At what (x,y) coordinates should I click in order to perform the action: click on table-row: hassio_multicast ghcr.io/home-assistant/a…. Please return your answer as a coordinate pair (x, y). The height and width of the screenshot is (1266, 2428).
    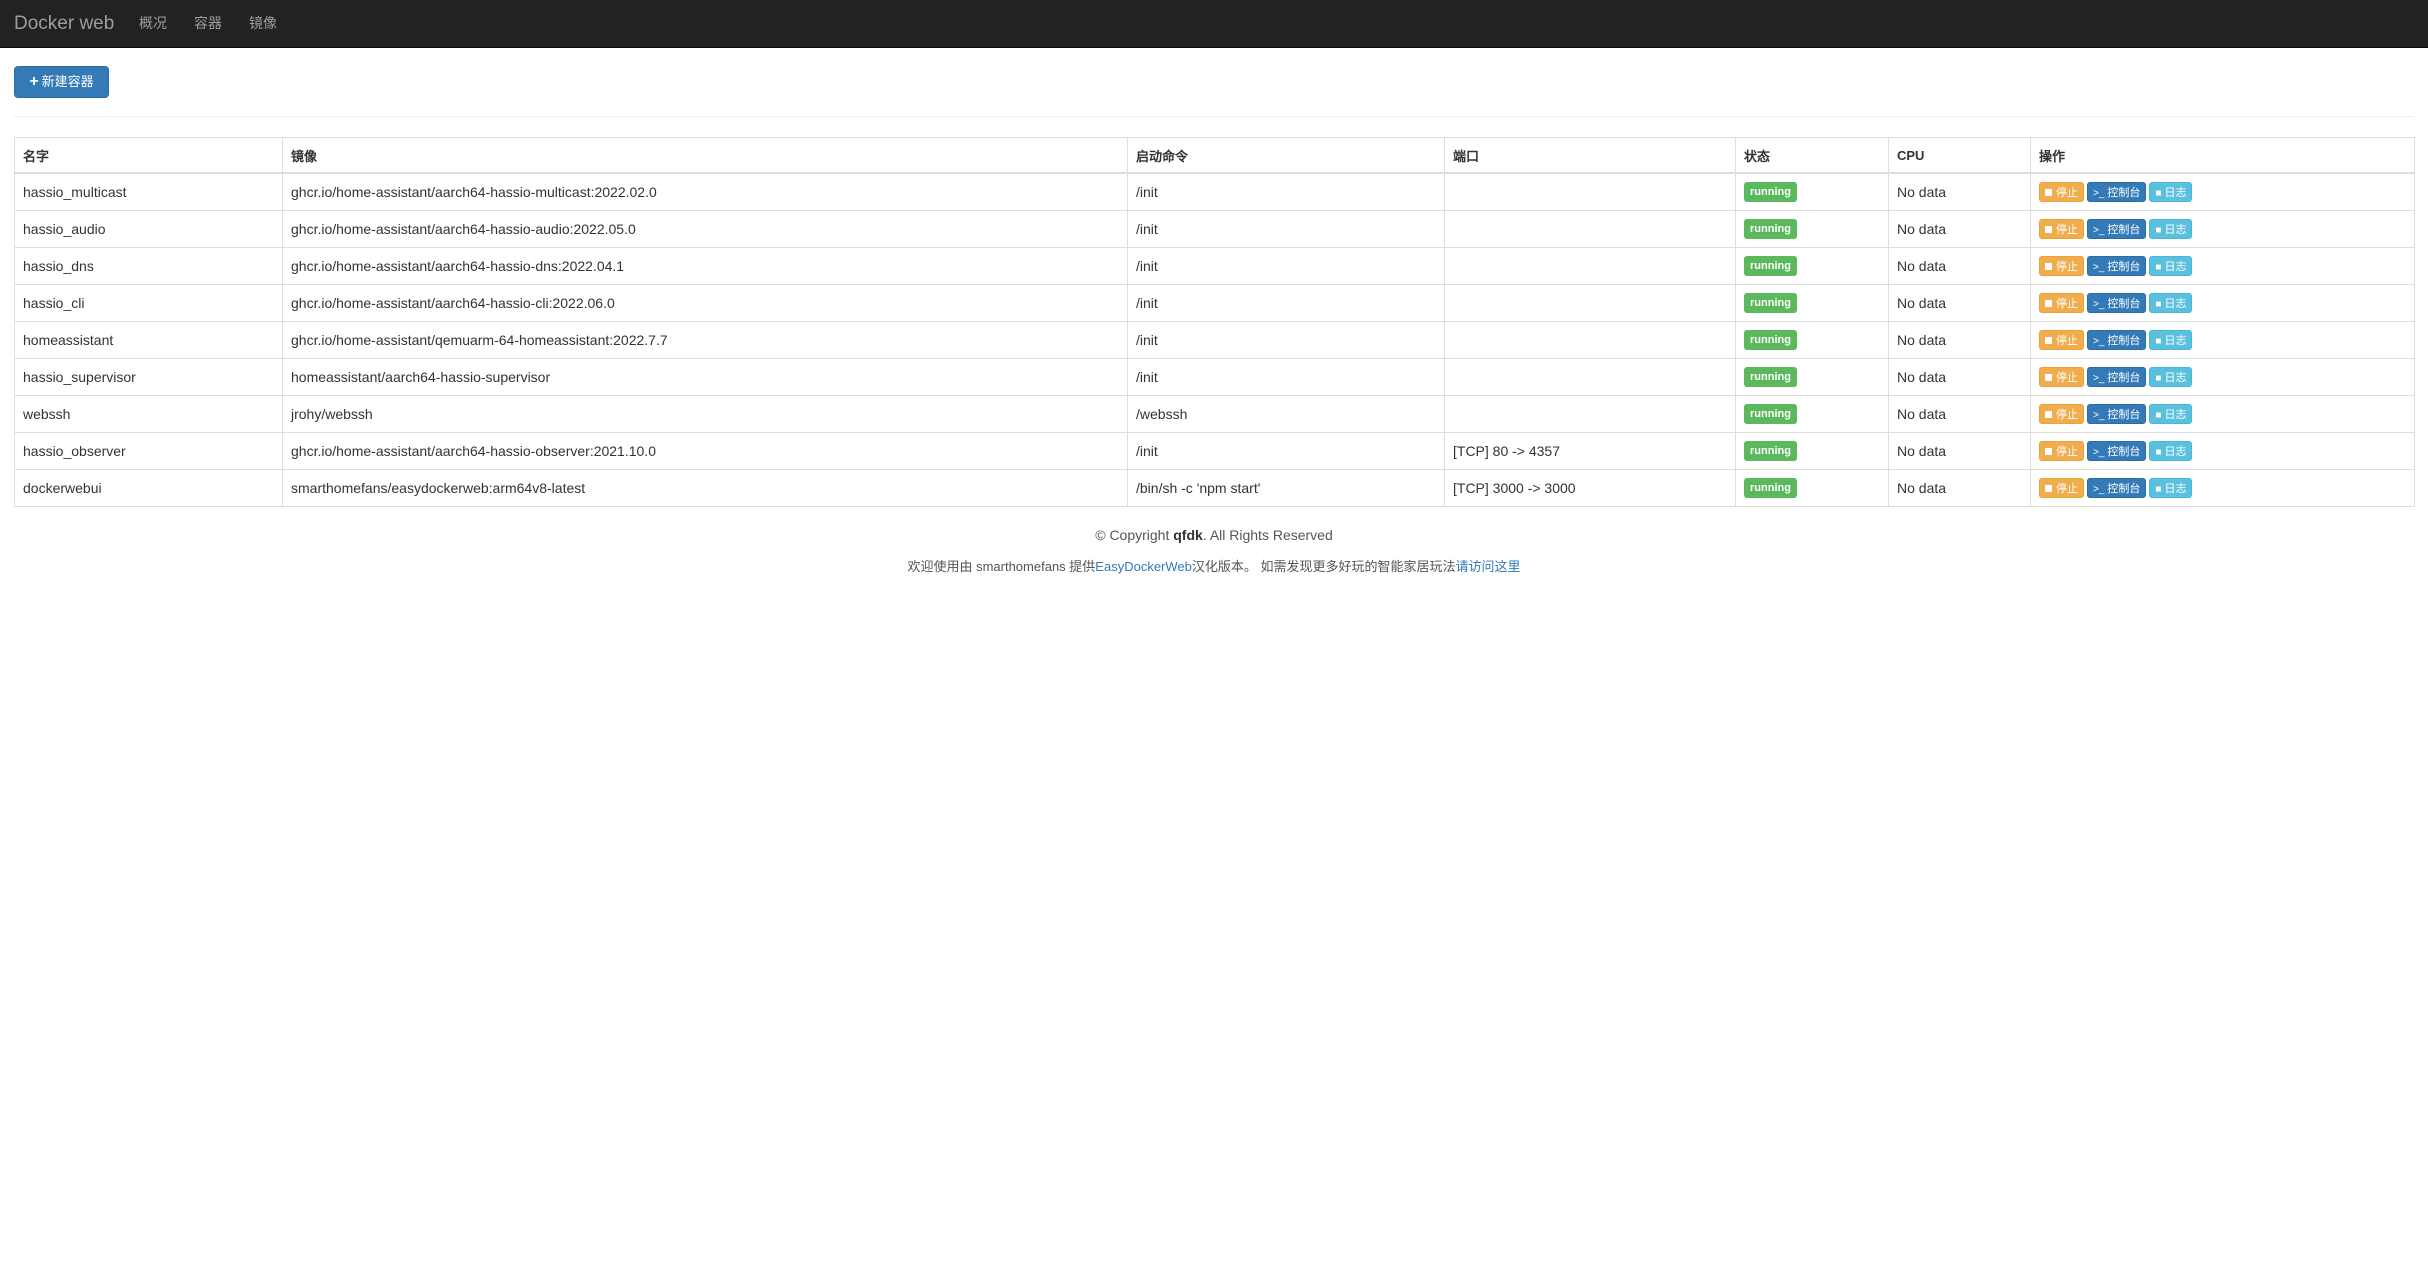
    Looking at the image, I should click on (1214, 191).